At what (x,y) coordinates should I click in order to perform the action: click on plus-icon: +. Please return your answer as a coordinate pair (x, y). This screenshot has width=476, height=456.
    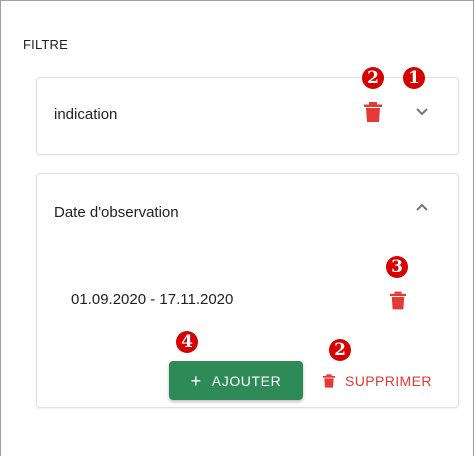
    Looking at the image, I should click on (196, 380).